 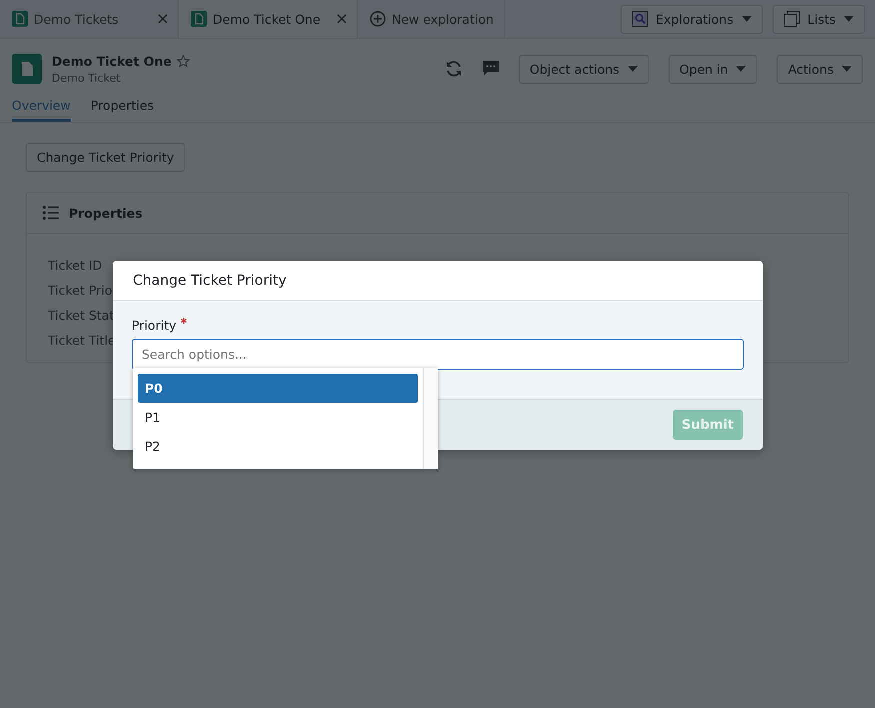 I want to click on dropdown-button: Actions, so click(x=820, y=69).